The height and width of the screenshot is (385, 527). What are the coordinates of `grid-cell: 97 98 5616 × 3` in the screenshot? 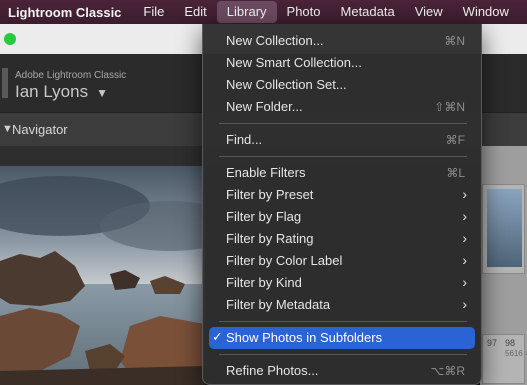 It's located at (504, 359).